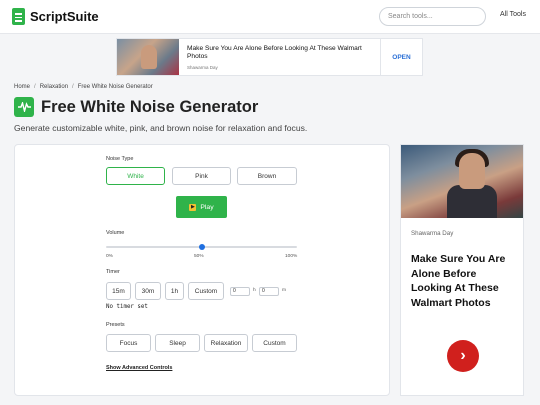 The height and width of the screenshot is (405, 540). What do you see at coordinates (54, 87) in the screenshot?
I see `breadcrumb-relaxation: Relaxation` at bounding box center [54, 87].